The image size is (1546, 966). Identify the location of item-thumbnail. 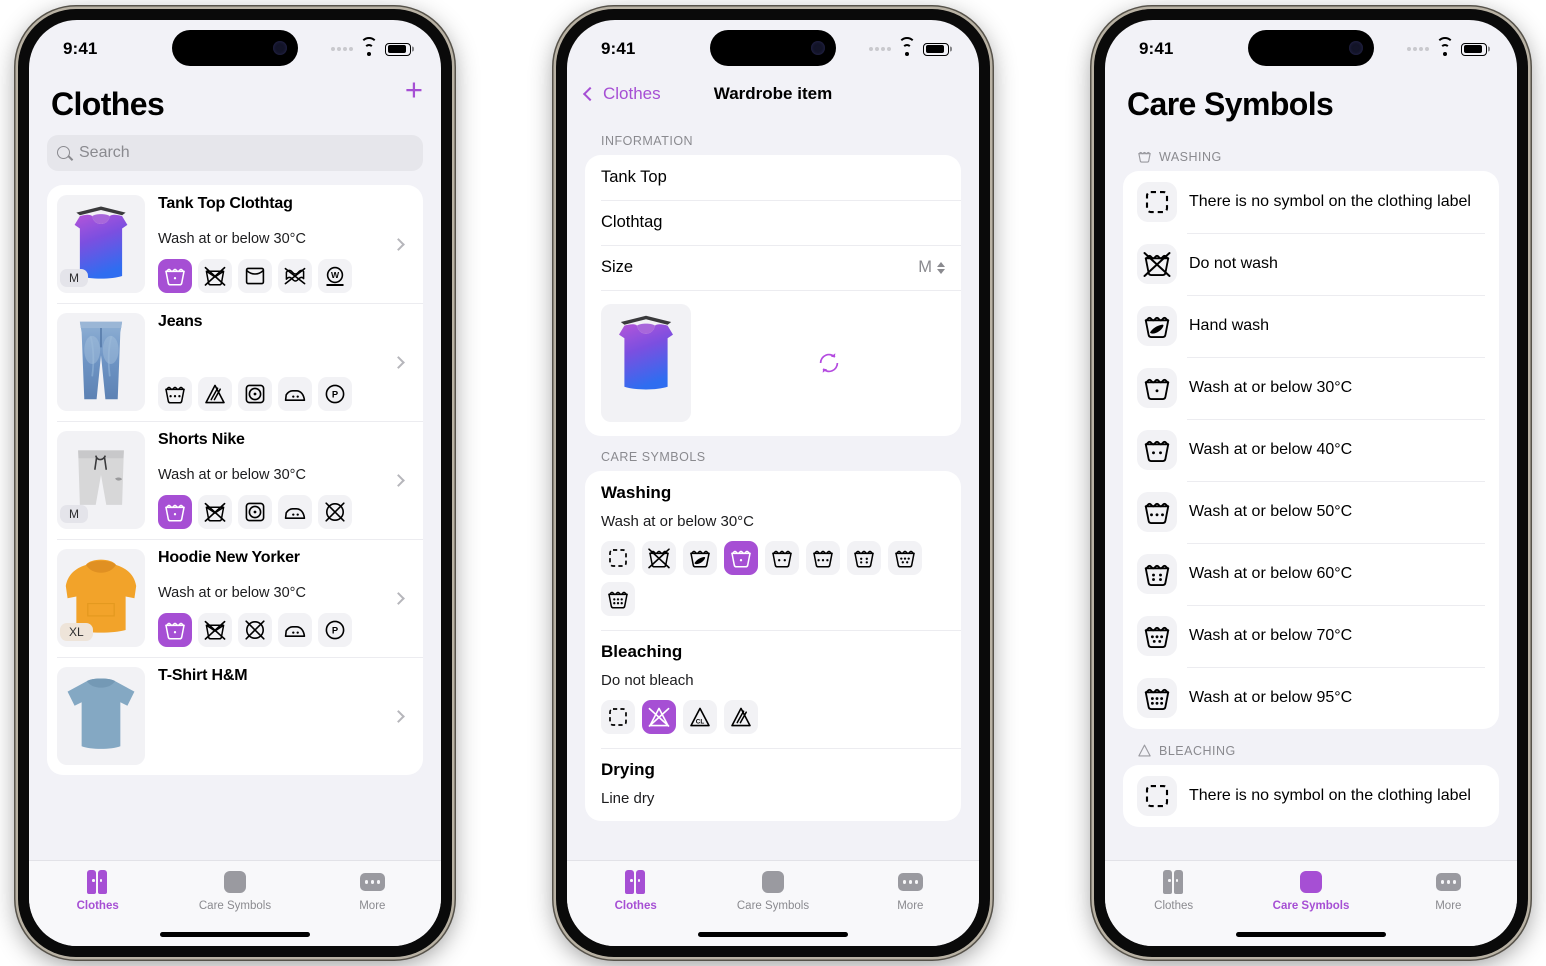
(101, 362).